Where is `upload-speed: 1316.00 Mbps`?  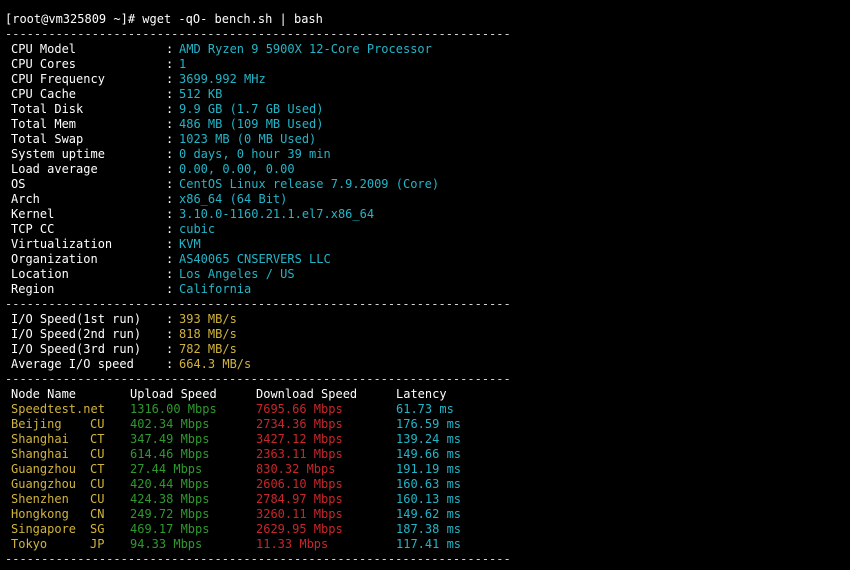 upload-speed: 1316.00 Mbps is located at coordinates (173, 409).